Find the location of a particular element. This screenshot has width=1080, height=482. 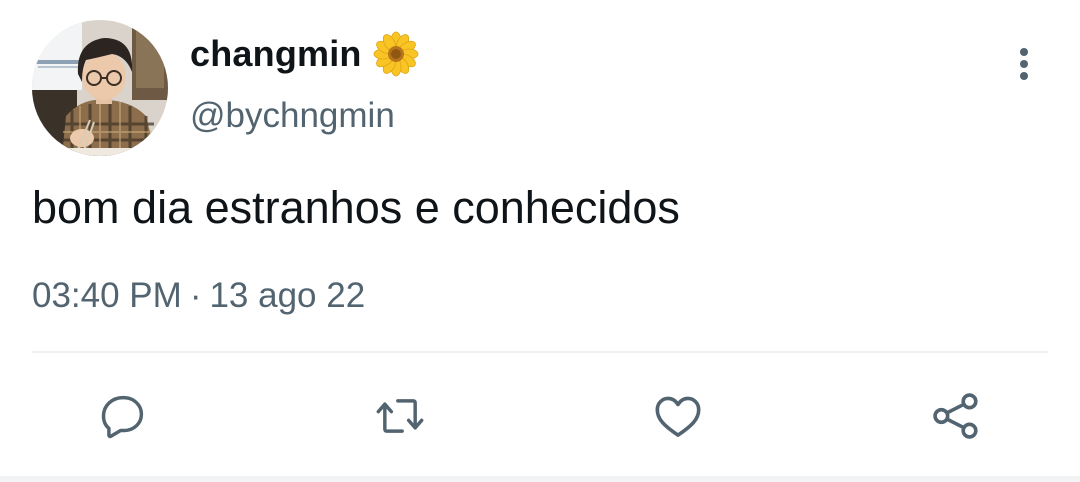

like-button is located at coordinates (678, 416).